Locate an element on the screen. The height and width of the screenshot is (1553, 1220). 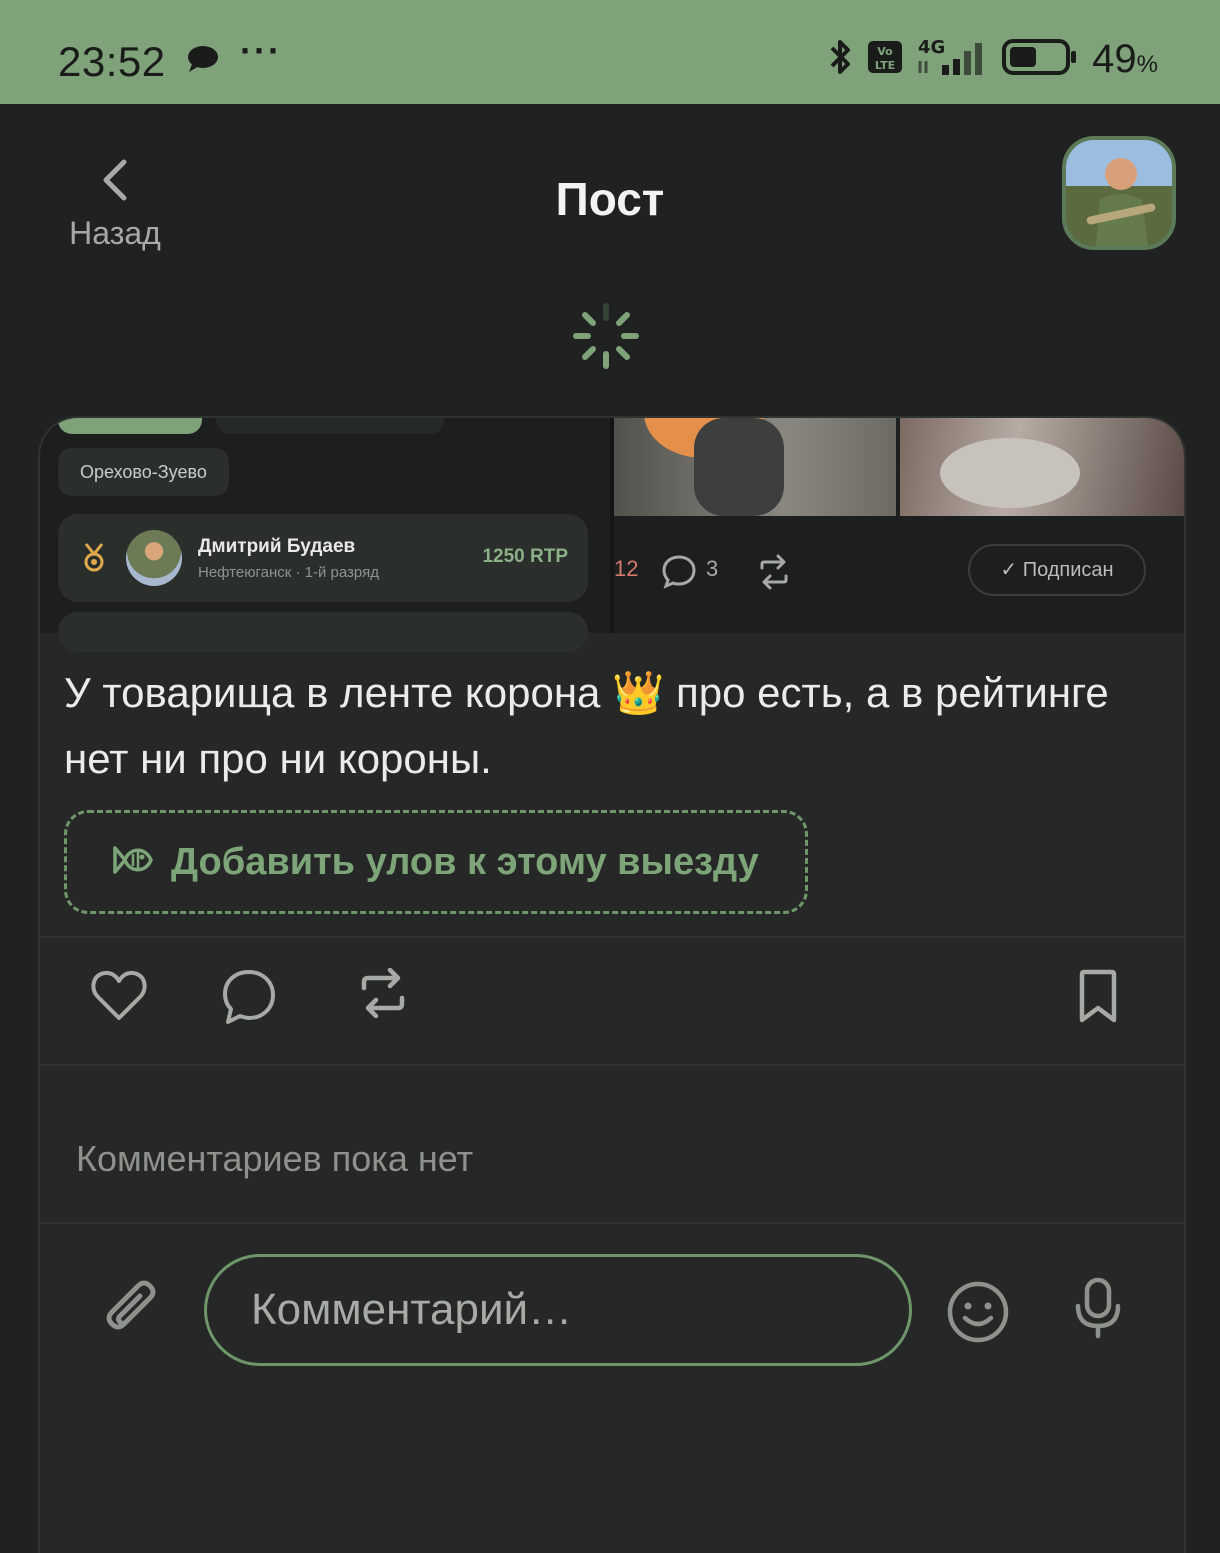
add-catch-label: Добавить улов к этому выезду is located at coordinates (465, 861).